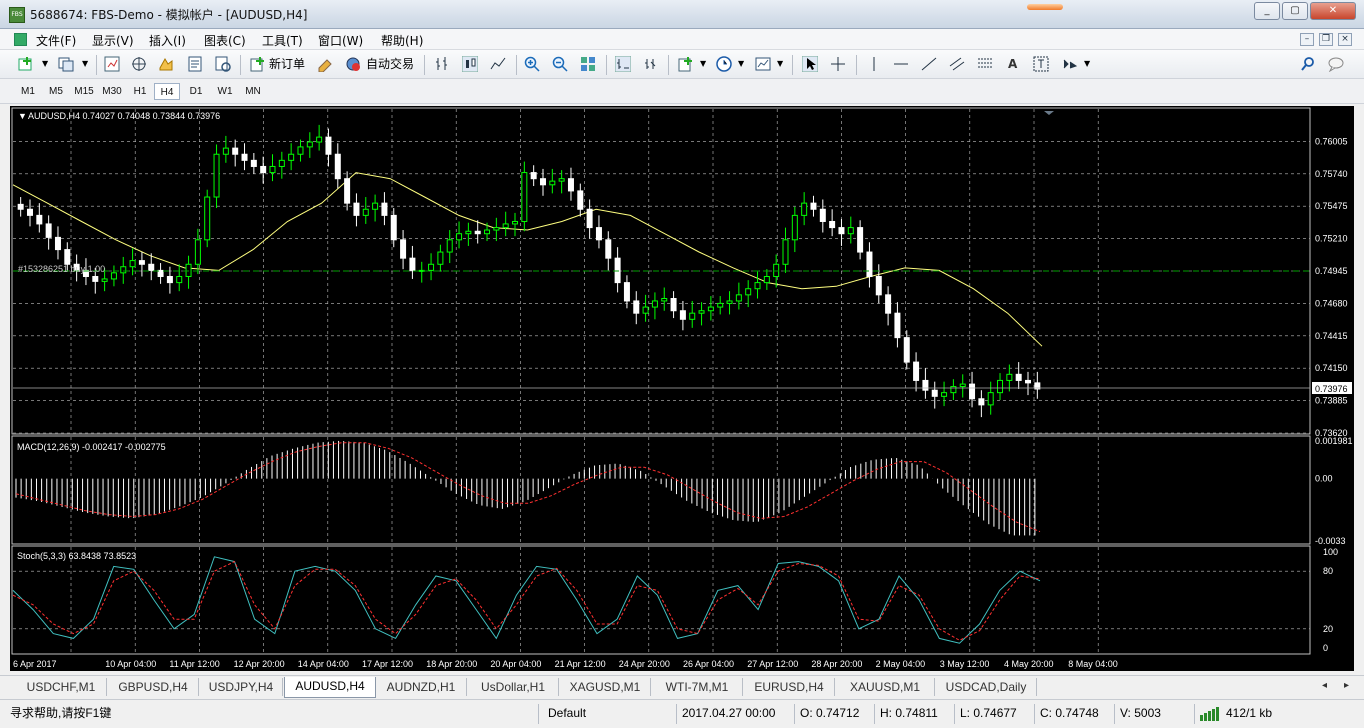 This screenshot has height=728, width=1364. What do you see at coordinates (258, 64) in the screenshot?
I see `new-order-icon` at bounding box center [258, 64].